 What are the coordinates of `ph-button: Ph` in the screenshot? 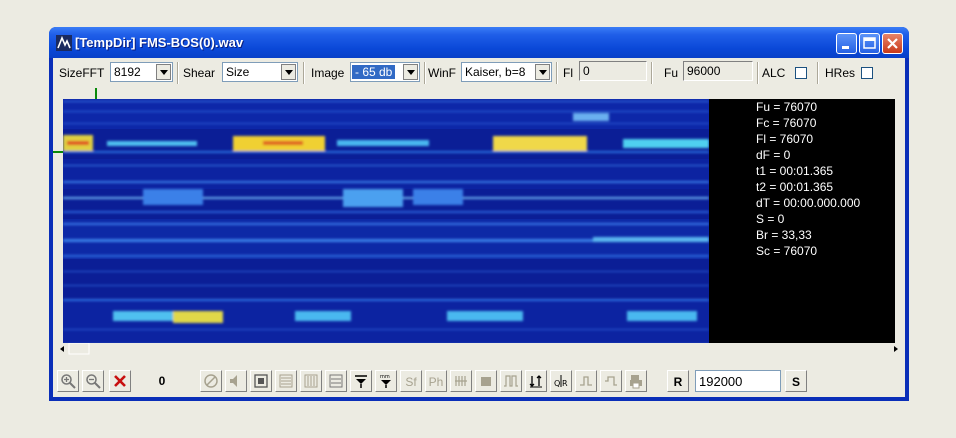 It's located at (436, 381).